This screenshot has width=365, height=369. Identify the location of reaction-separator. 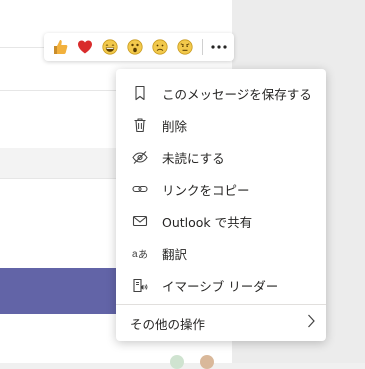
(202, 47).